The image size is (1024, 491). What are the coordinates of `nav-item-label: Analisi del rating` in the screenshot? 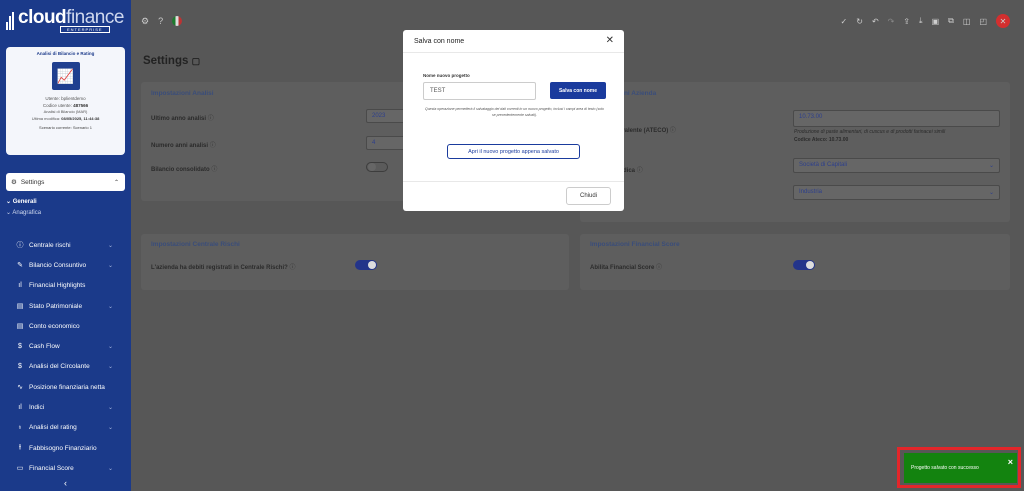 It's located at (53, 428).